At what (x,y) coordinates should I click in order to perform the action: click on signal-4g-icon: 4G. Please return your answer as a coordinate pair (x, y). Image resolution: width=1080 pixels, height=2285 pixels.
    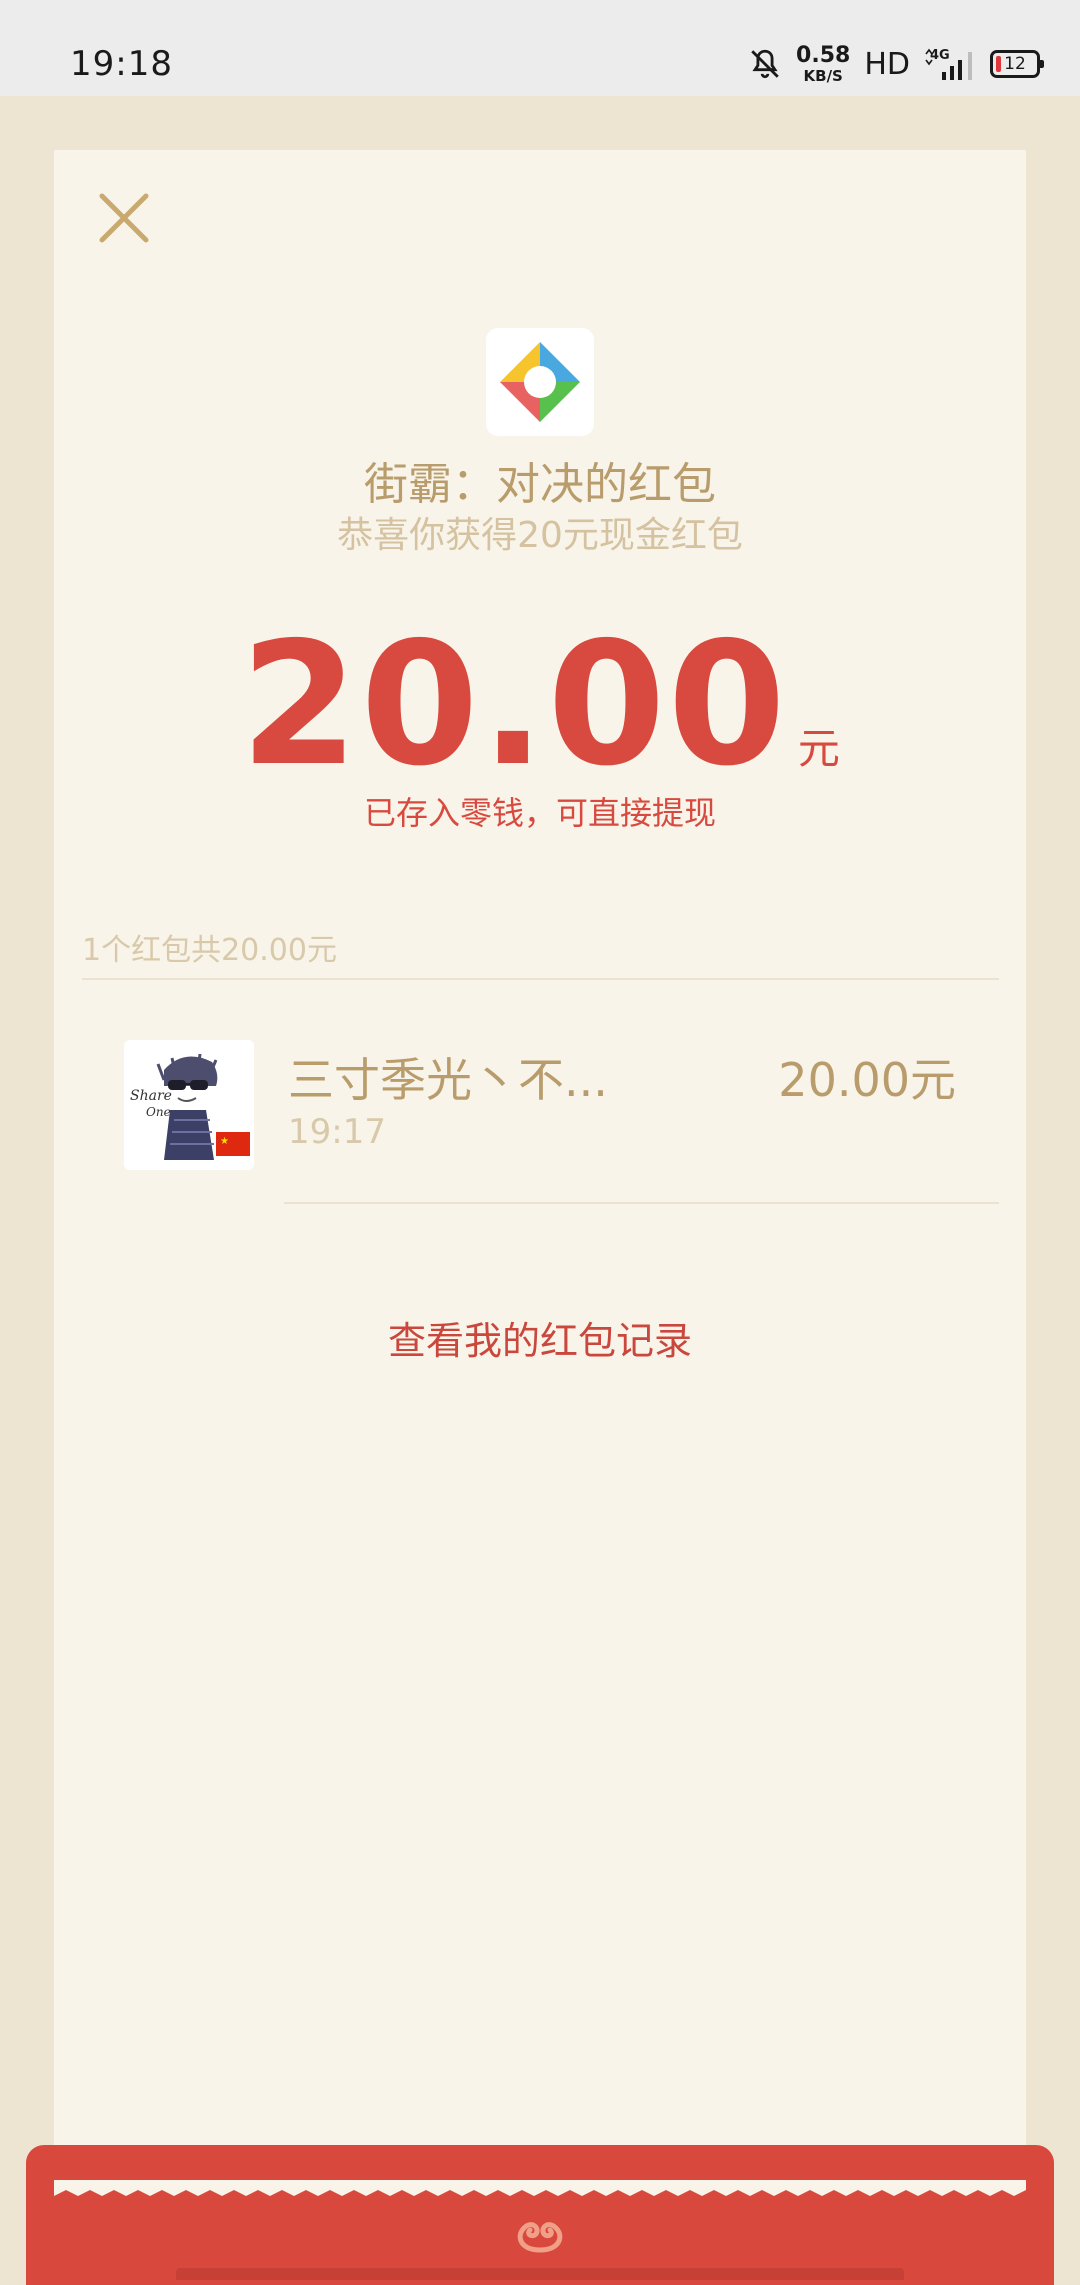
    Looking at the image, I should click on (948, 64).